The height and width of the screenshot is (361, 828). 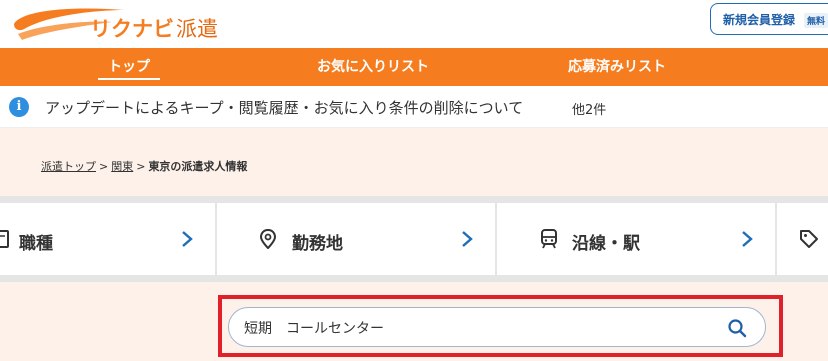 I want to click on tab-top-label: トップ, so click(x=129, y=67).